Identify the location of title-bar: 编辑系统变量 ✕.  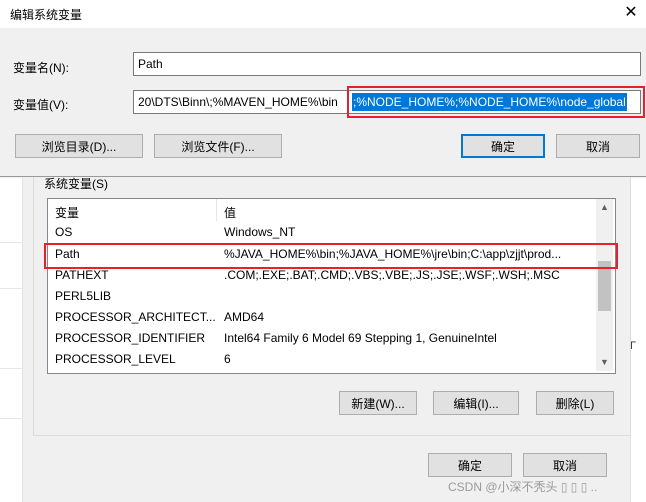
(323, 14).